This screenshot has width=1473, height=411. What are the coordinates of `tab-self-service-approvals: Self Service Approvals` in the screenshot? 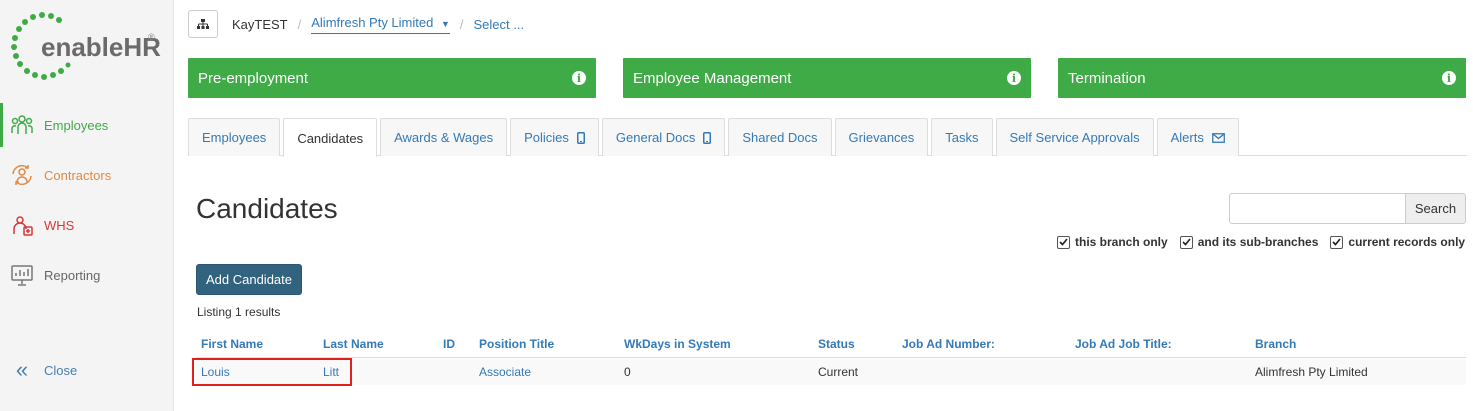 It's located at (1074, 137).